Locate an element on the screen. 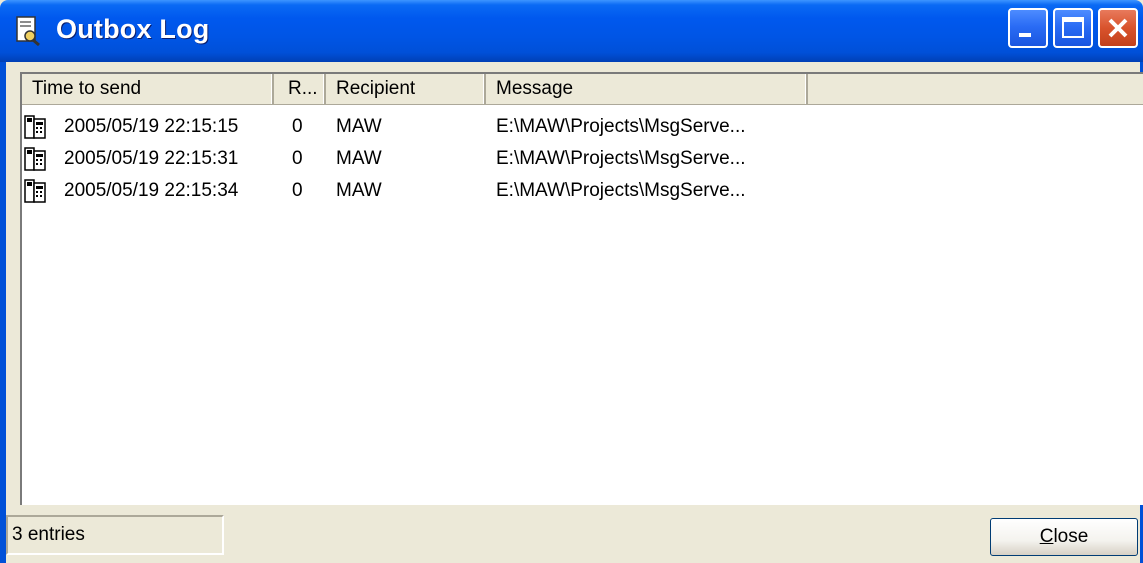  close-icon is located at coordinates (1118, 28).